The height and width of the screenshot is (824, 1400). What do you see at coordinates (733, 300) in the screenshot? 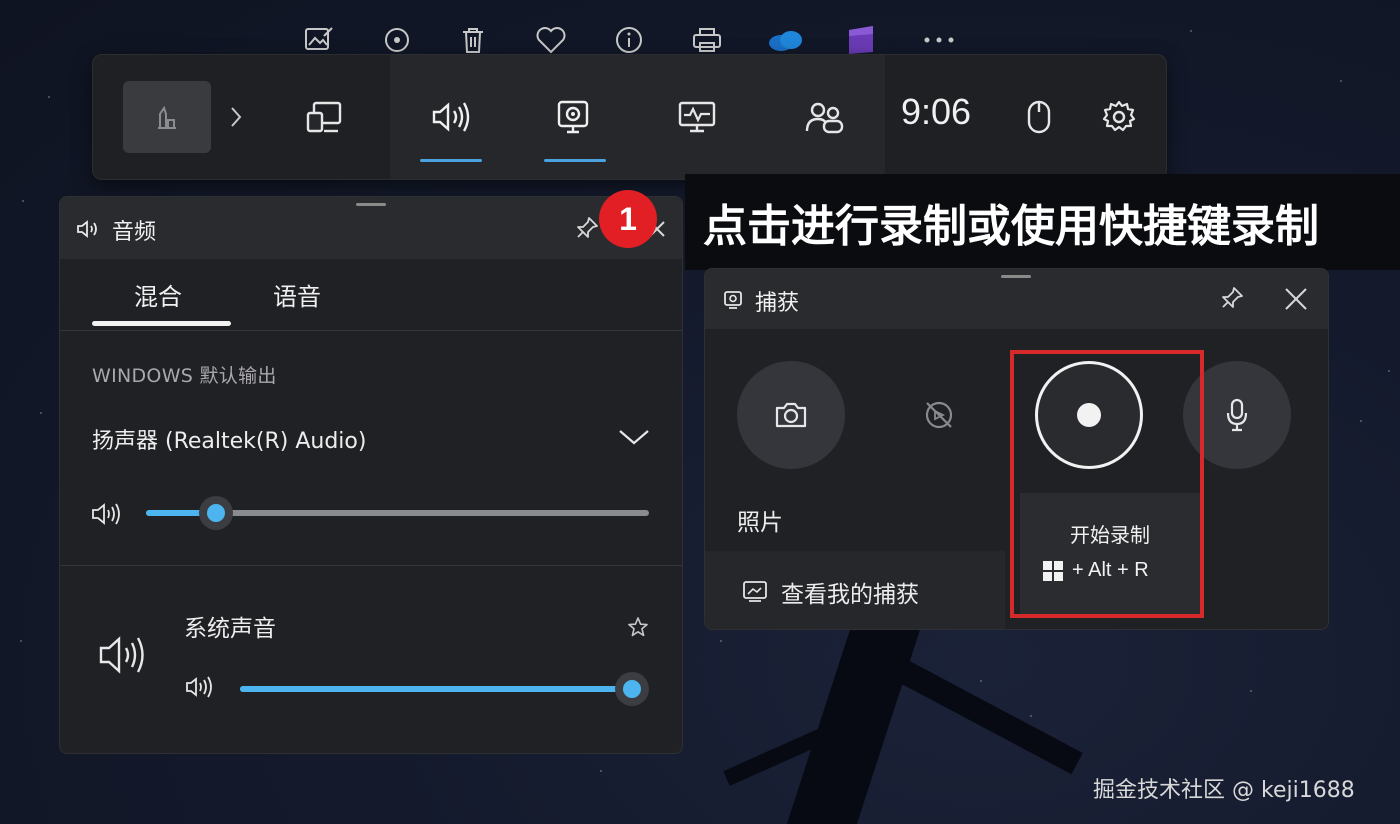
I see `capture-header-icon` at bounding box center [733, 300].